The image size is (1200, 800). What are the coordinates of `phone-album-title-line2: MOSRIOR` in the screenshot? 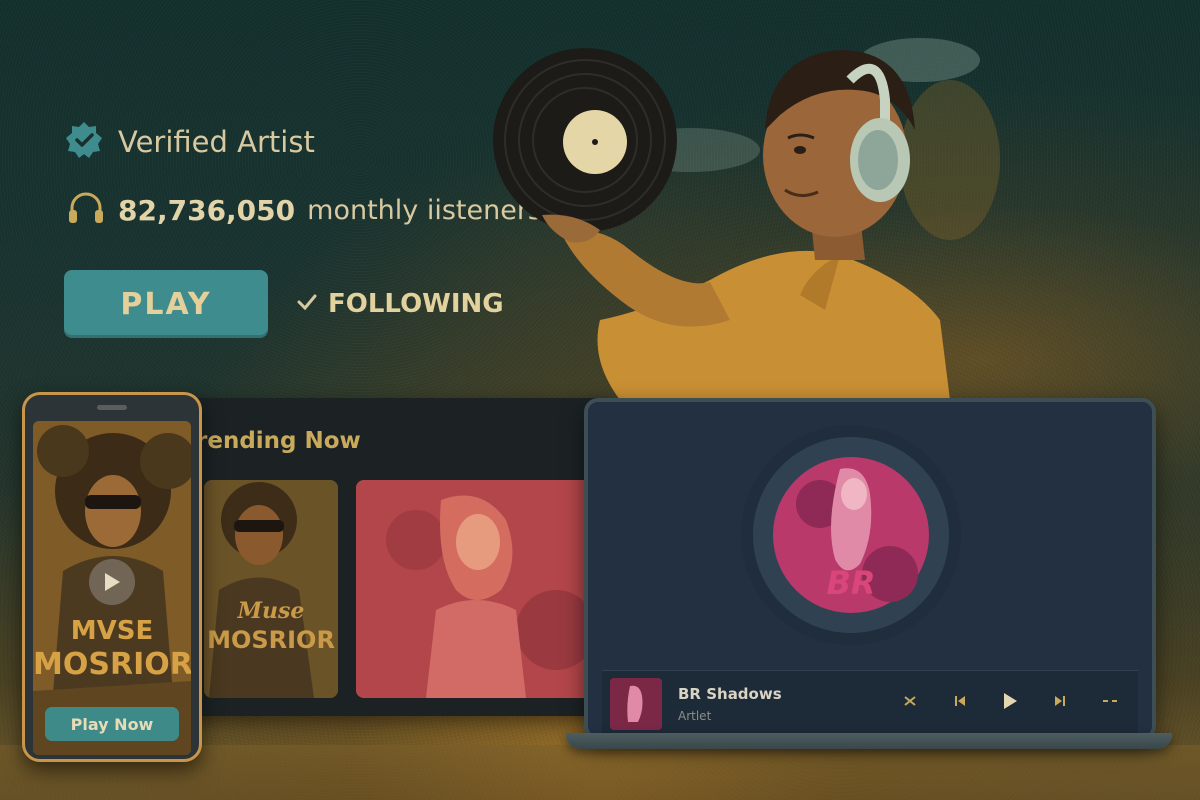 It's located at (112, 664).